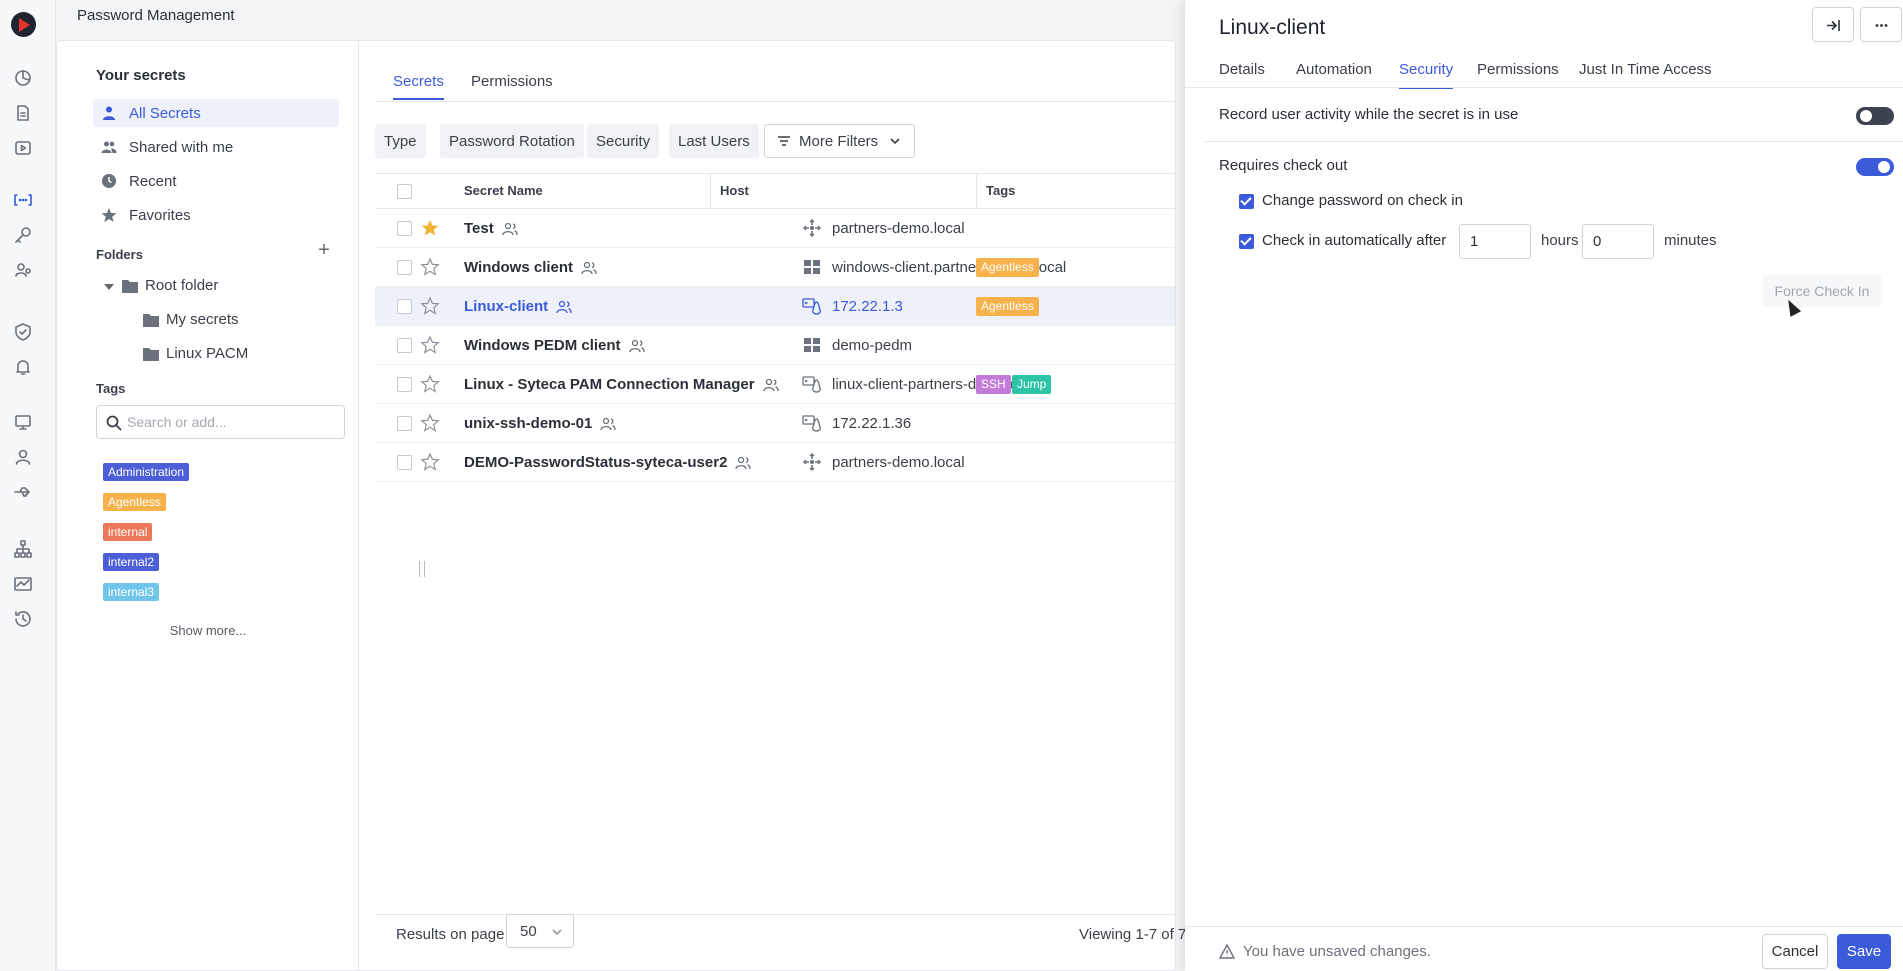 The image size is (1903, 971). I want to click on sitemap-icon, so click(23, 549).